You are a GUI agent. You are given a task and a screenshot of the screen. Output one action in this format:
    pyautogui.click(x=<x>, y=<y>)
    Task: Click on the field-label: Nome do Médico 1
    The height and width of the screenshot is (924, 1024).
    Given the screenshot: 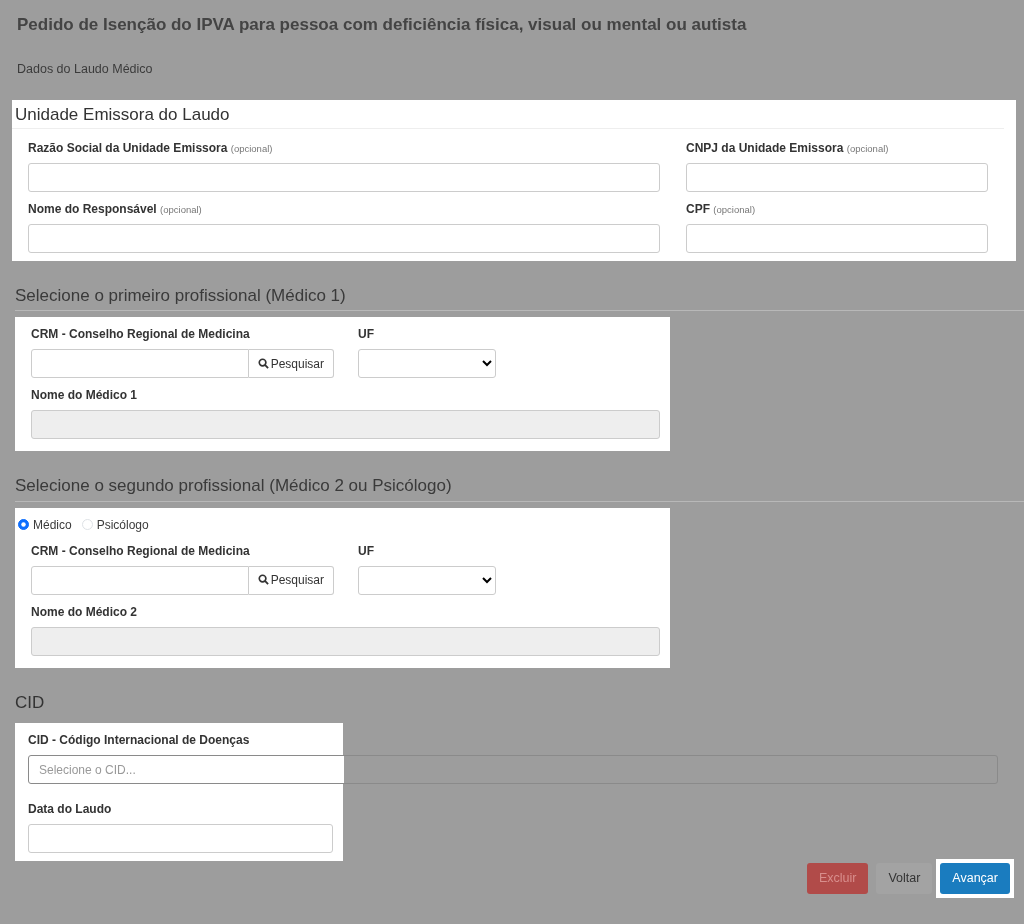 What is the action you would take?
    pyautogui.click(x=84, y=396)
    